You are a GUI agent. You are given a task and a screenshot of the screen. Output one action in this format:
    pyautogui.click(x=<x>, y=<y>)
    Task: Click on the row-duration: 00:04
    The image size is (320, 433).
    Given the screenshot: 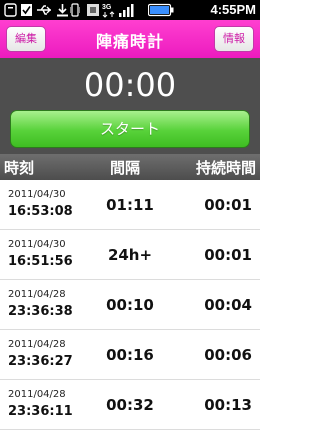 What is the action you would take?
    pyautogui.click(x=228, y=305)
    